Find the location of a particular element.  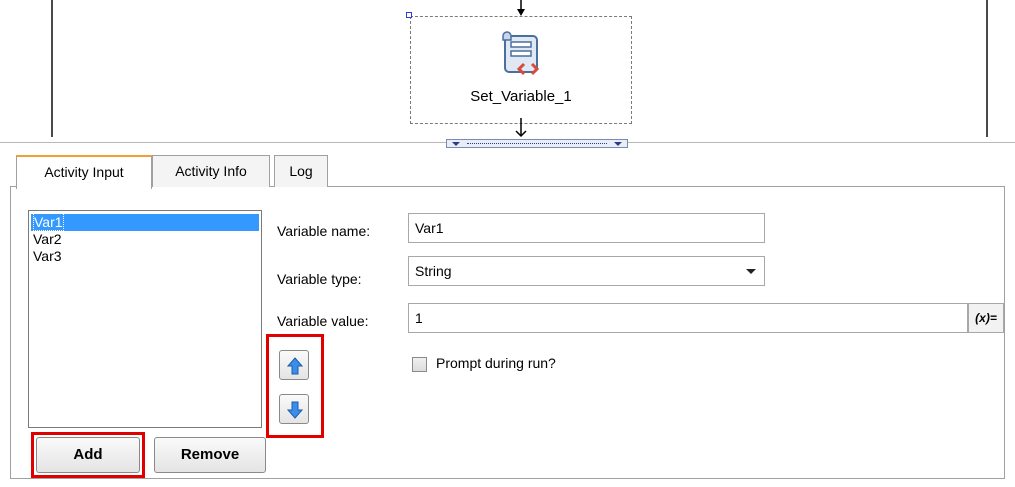

variable-type-value: String is located at coordinates (433, 271).